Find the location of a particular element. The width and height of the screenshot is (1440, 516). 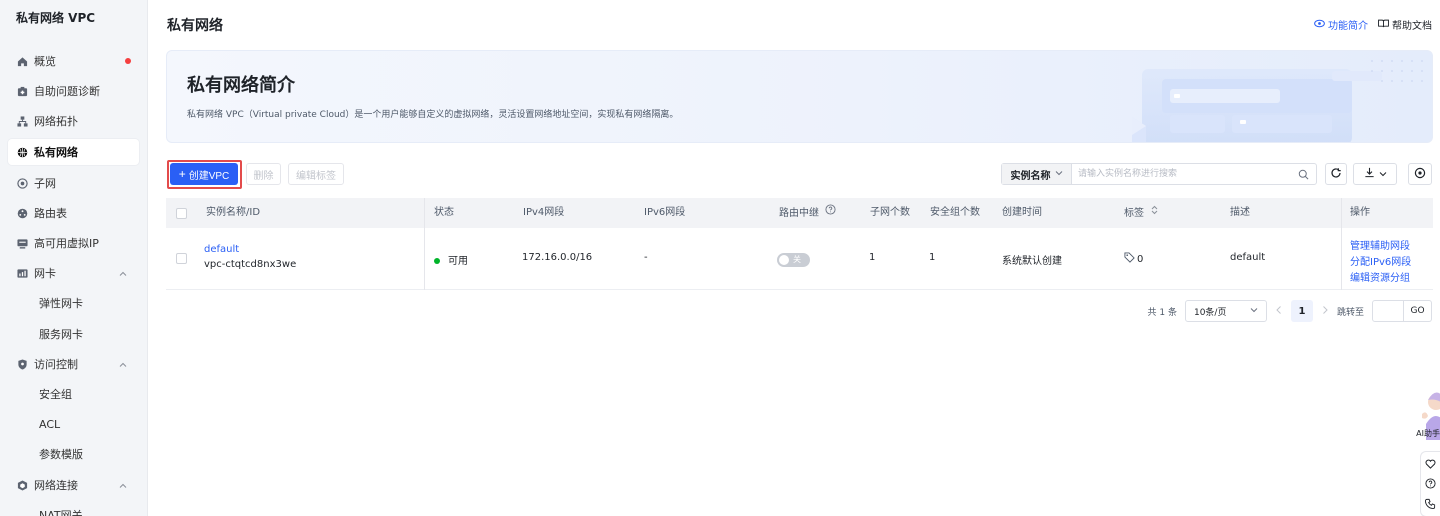

sidebar-item-nic: 网卡 is located at coordinates (73, 273).